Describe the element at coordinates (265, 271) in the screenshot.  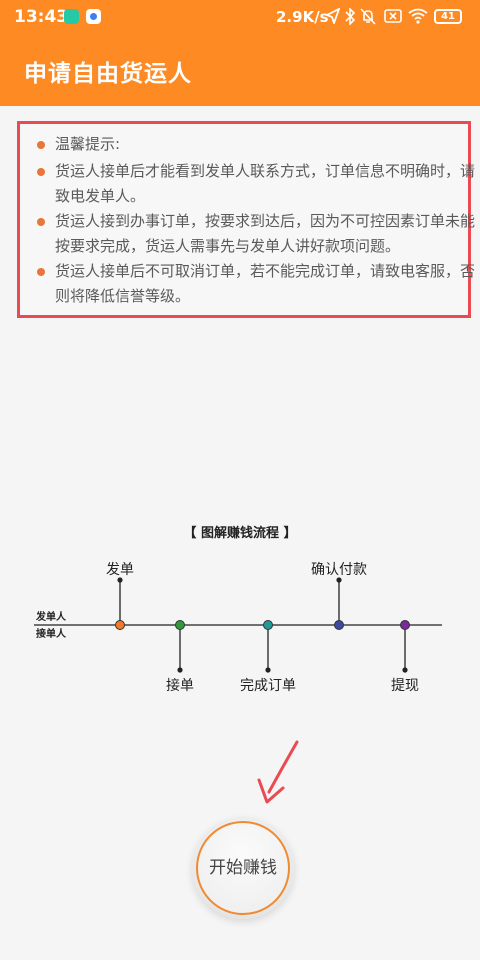
I see `notice-line: 货运人接单后不可取消订单，若不能完成订单，请致电客服，否` at that location.